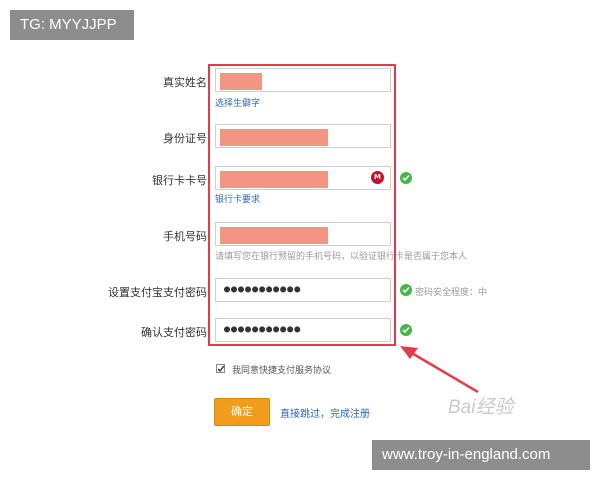 The height and width of the screenshot is (480, 600). What do you see at coordinates (281, 369) in the screenshot?
I see `agreement-text: 我同意快捷支付服务协议` at bounding box center [281, 369].